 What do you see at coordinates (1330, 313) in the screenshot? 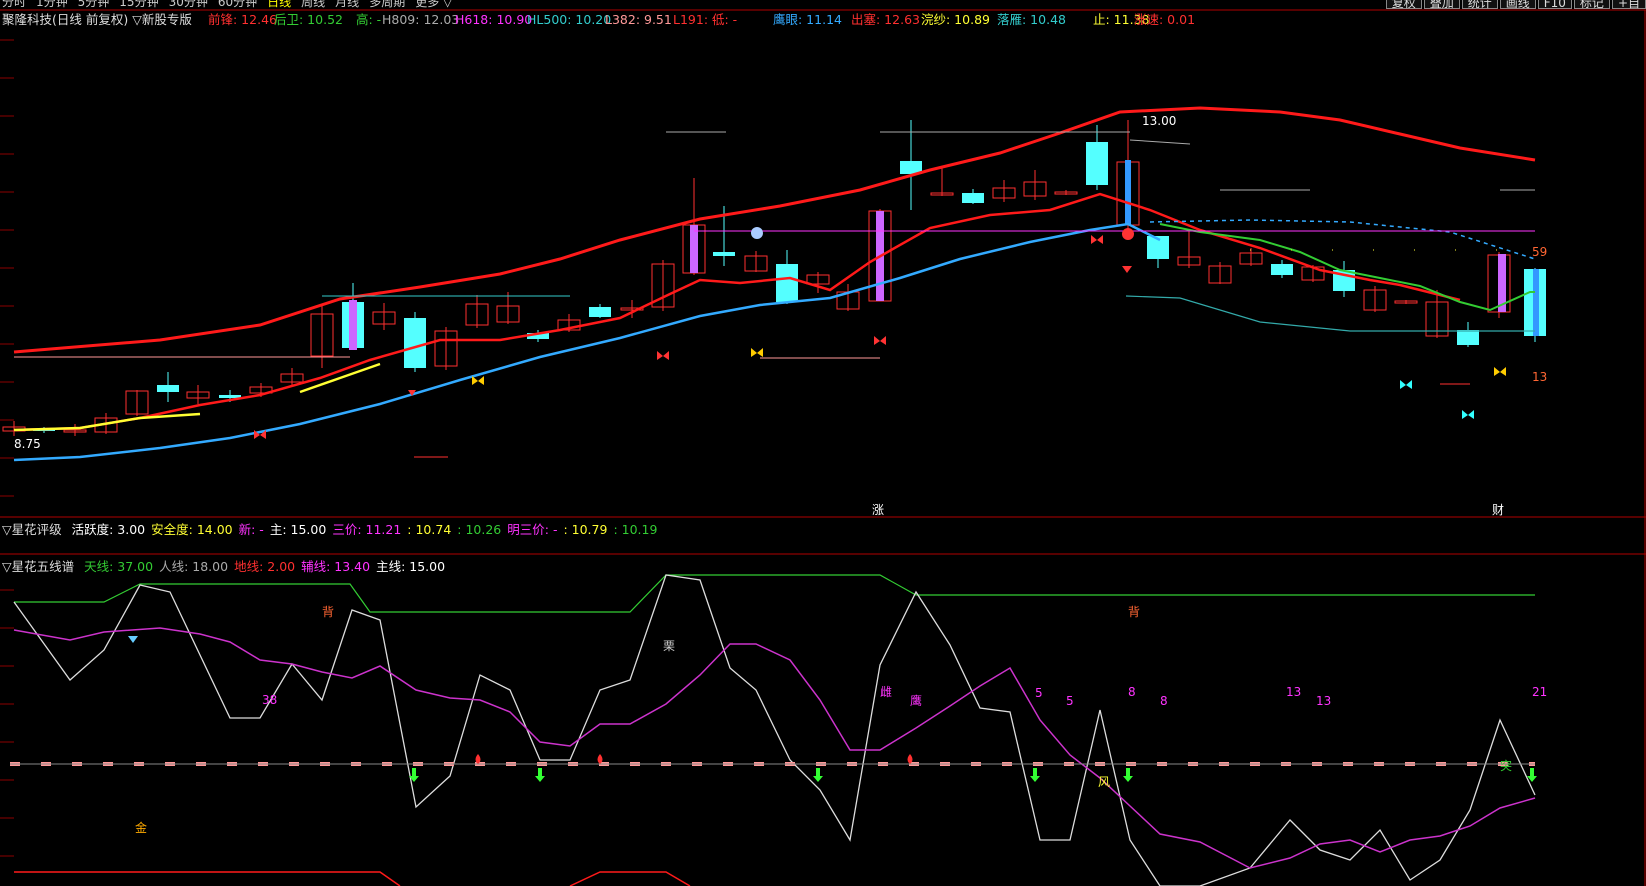
I see `ma-teal-line` at bounding box center [1330, 313].